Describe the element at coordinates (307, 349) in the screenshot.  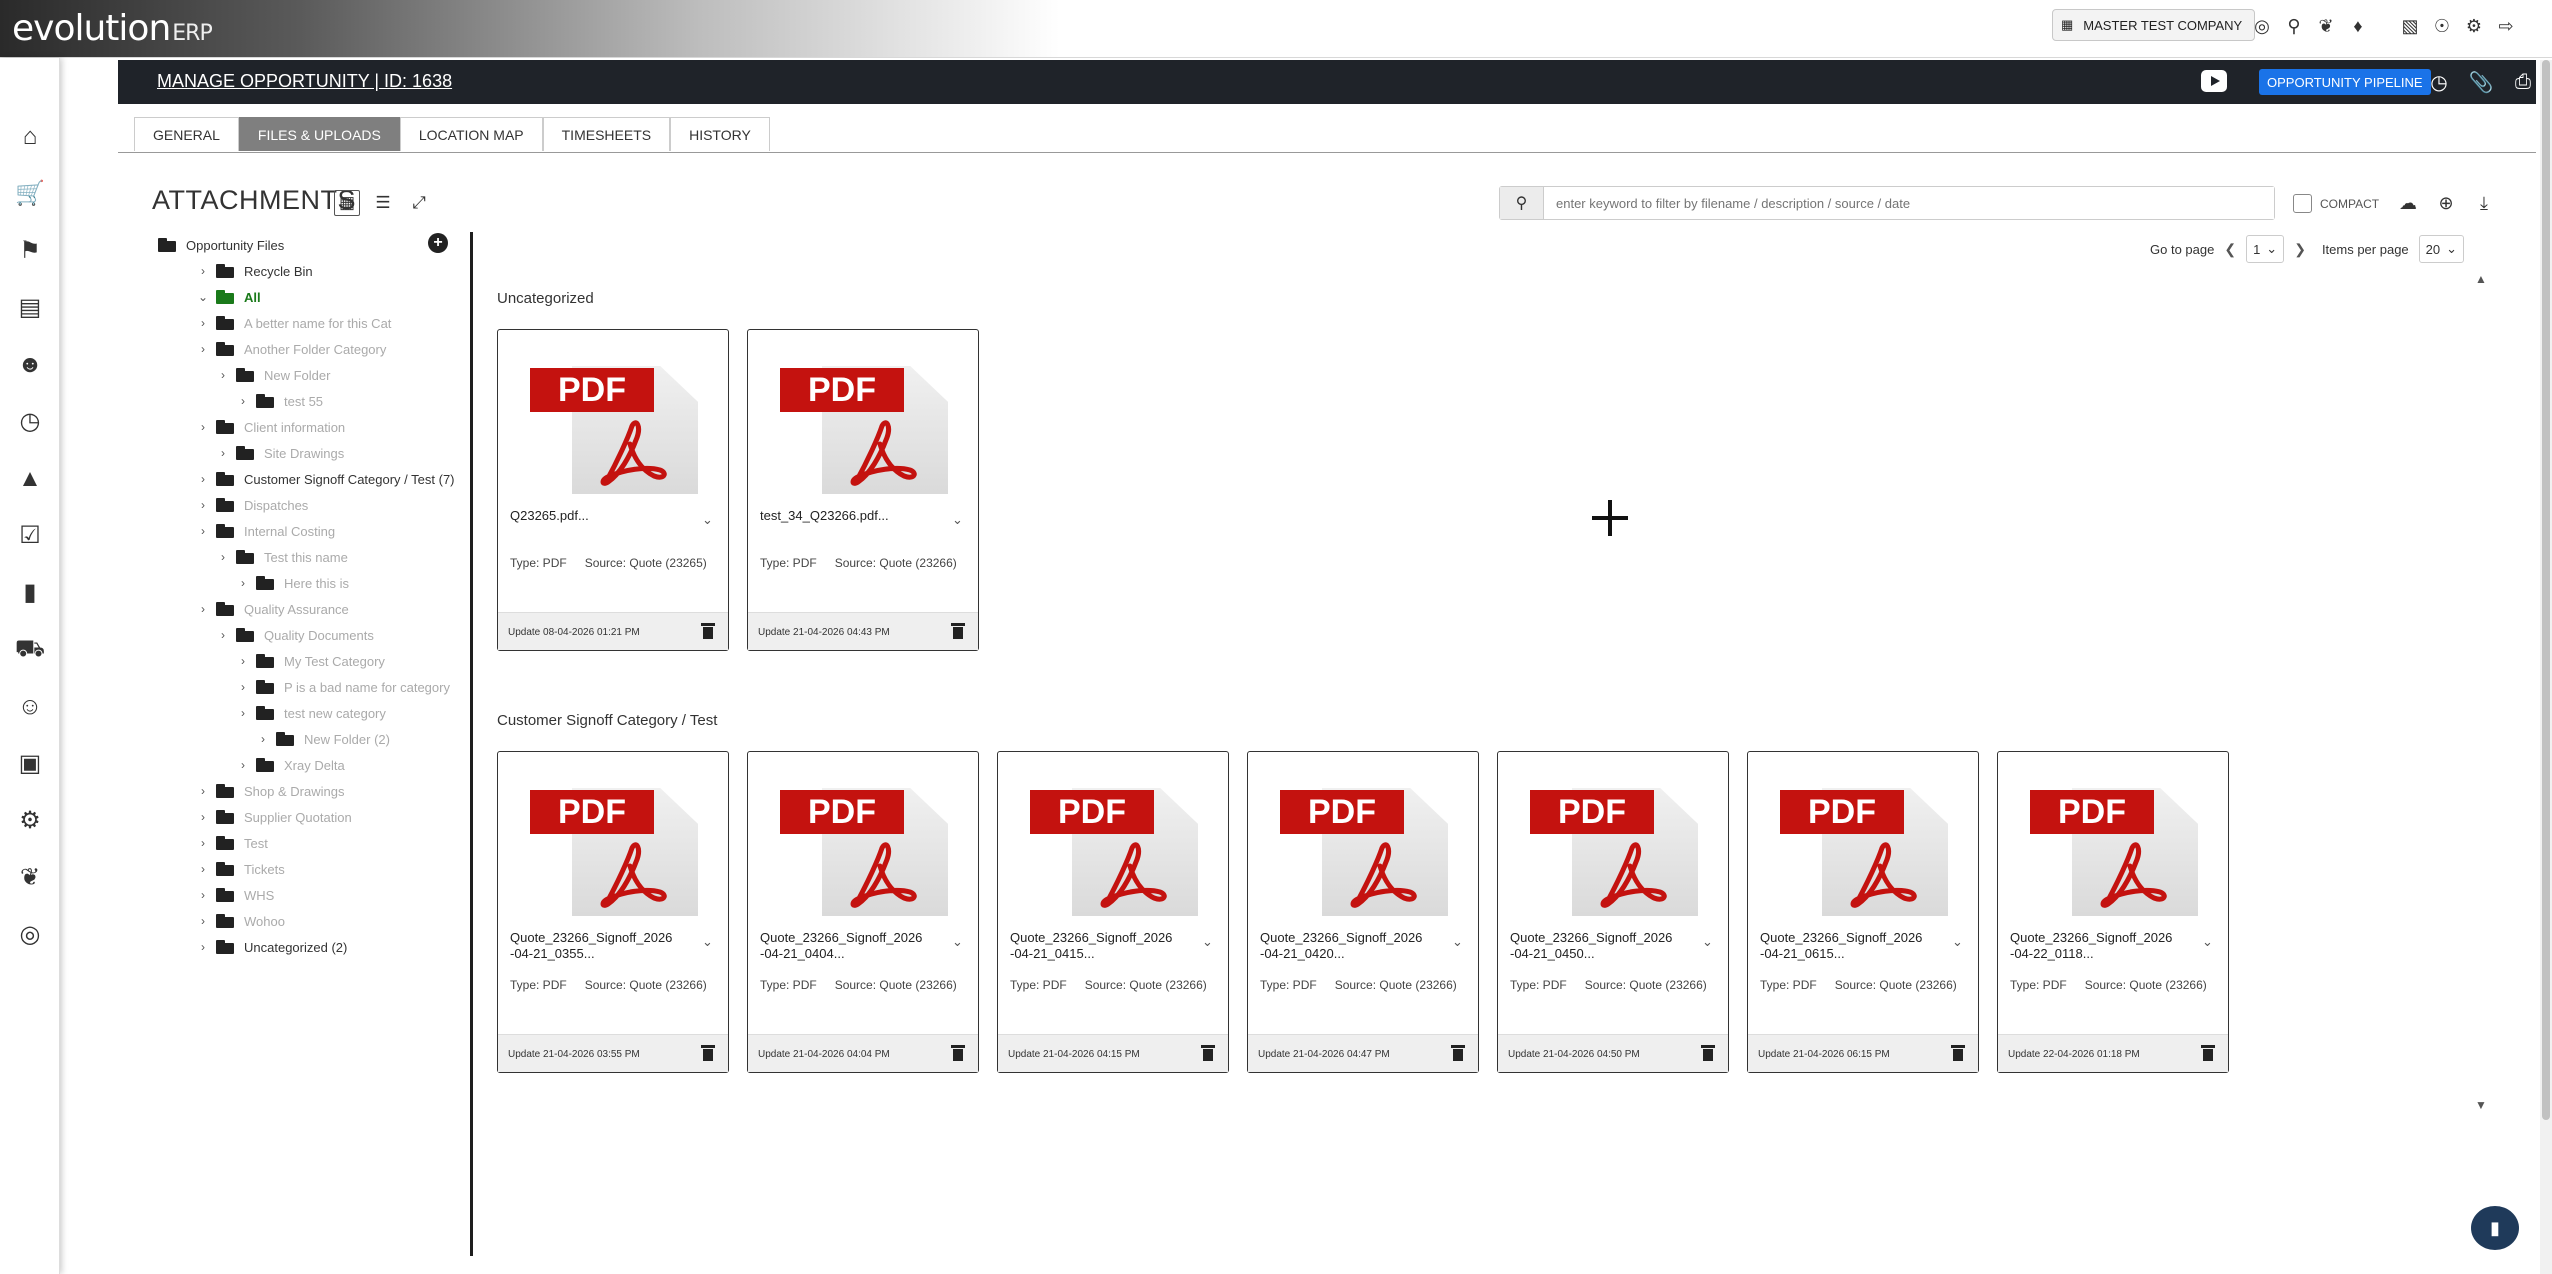
I see `tree-item: › Another Folder Category` at that location.